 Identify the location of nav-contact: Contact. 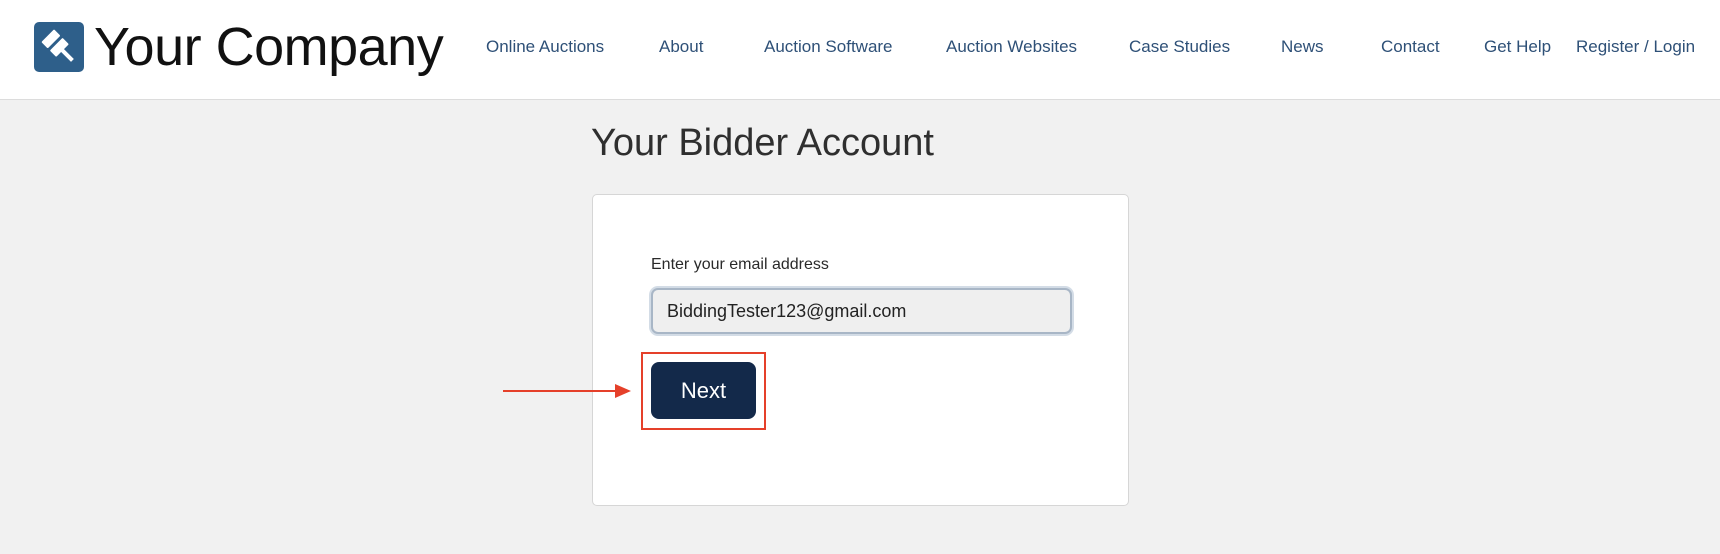
(1410, 47).